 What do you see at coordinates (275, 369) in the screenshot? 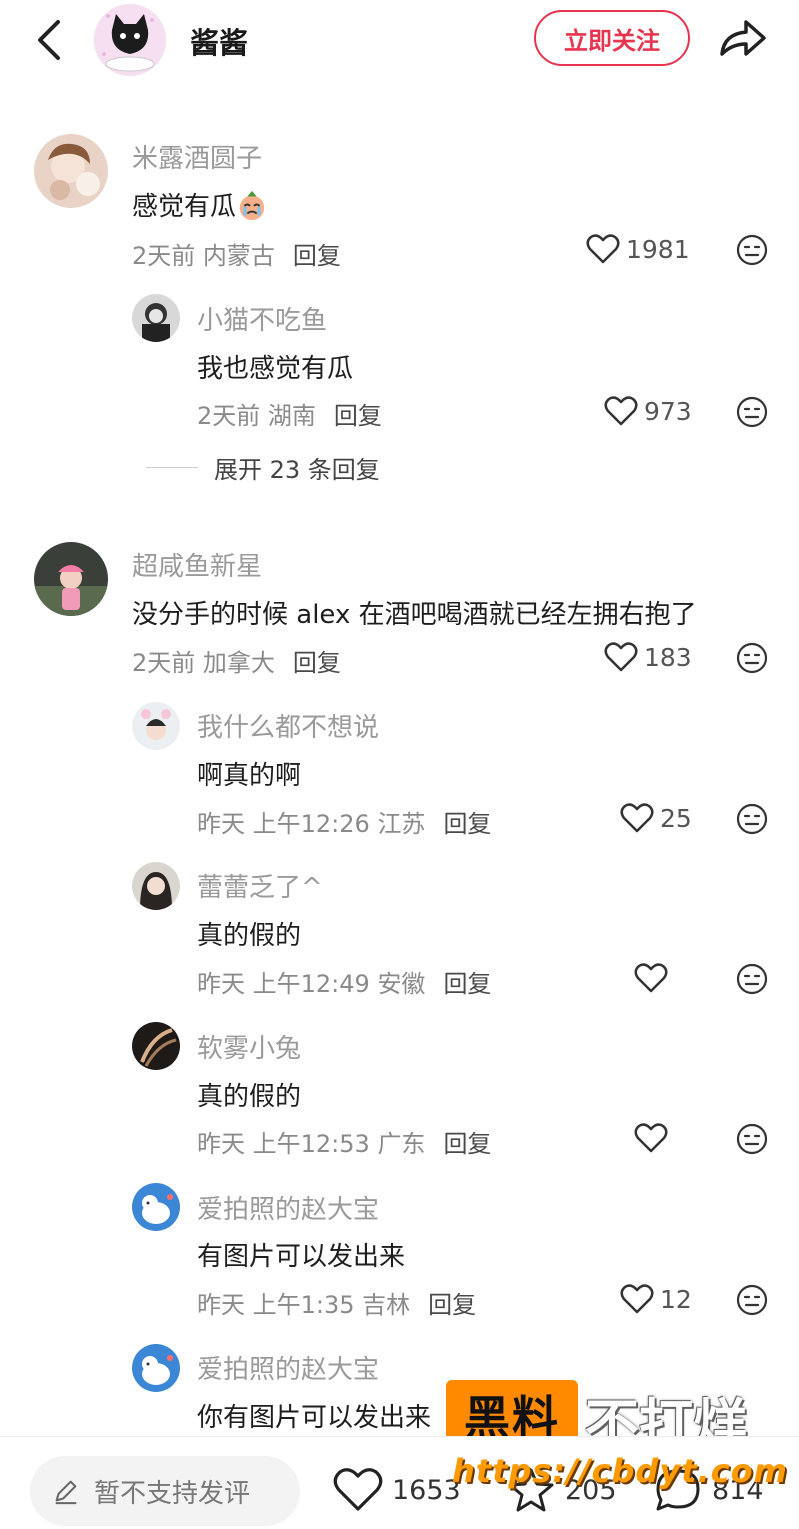
I see `reply-text: 我也感觉有瓜` at bounding box center [275, 369].